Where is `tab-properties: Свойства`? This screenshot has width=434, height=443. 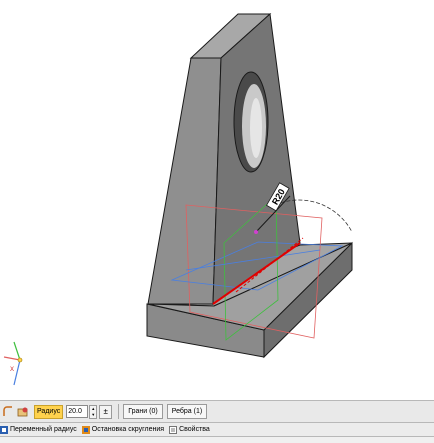
tab-properties: Свойства is located at coordinates (189, 430).